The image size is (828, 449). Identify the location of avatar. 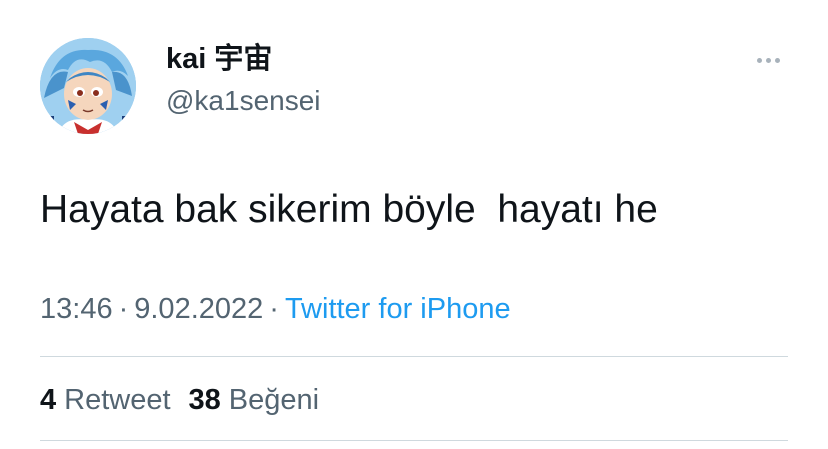
(88, 86).